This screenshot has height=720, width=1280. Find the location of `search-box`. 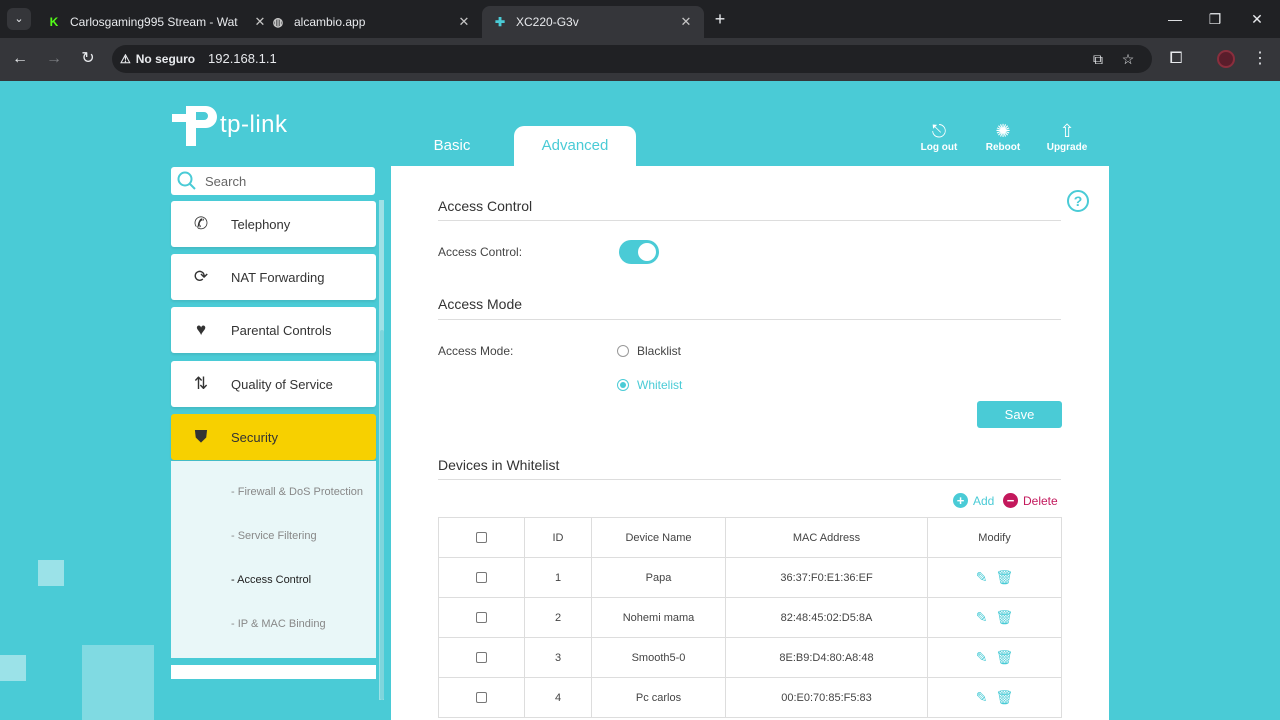

search-box is located at coordinates (273, 181).